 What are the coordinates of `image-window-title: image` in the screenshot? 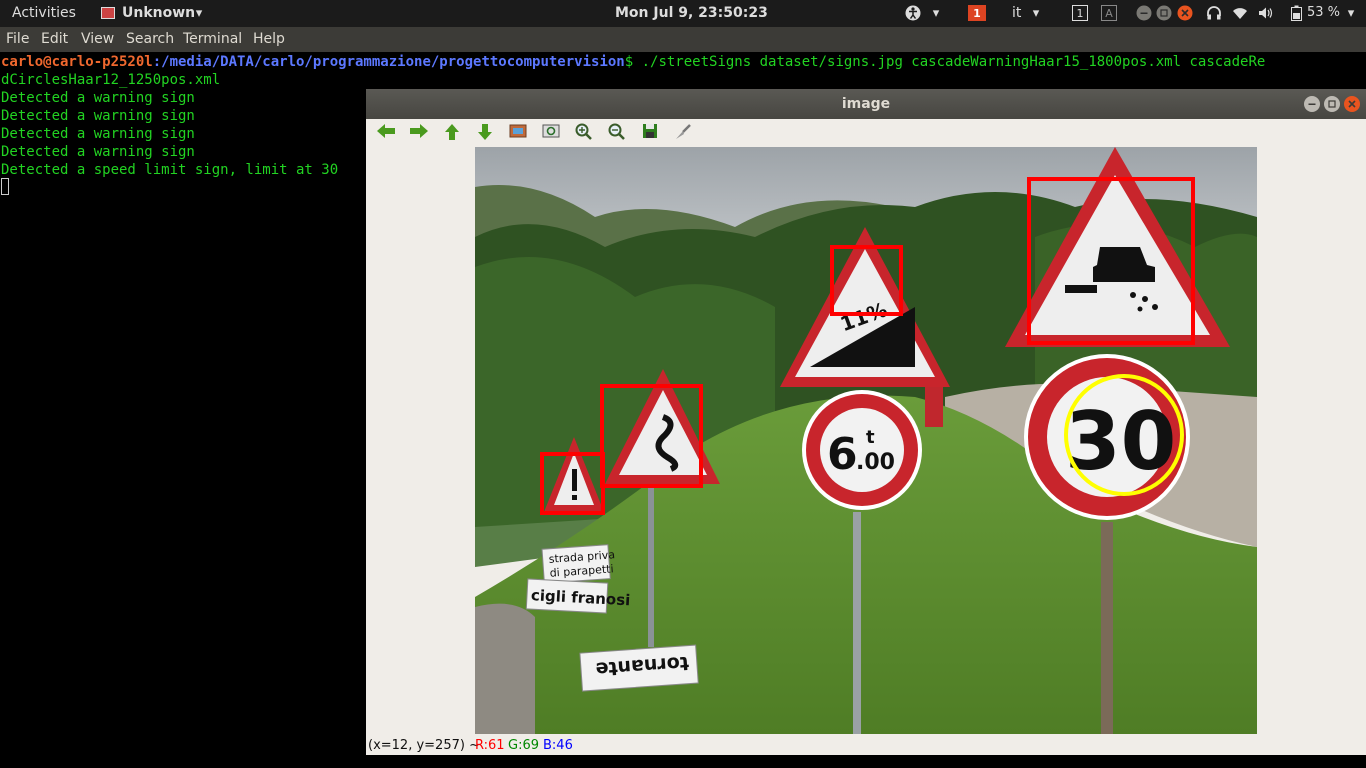 It's located at (866, 104).